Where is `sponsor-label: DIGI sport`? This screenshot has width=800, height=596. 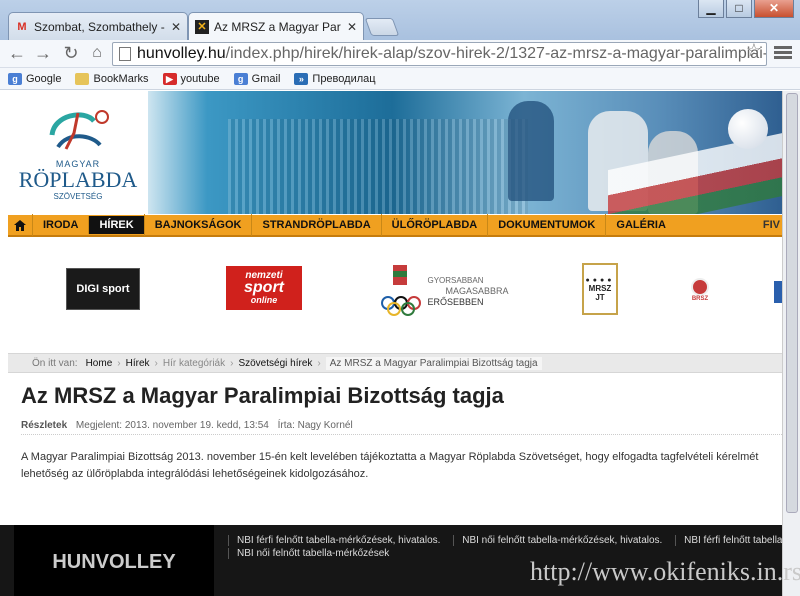 sponsor-label: DIGI sport is located at coordinates (103, 289).